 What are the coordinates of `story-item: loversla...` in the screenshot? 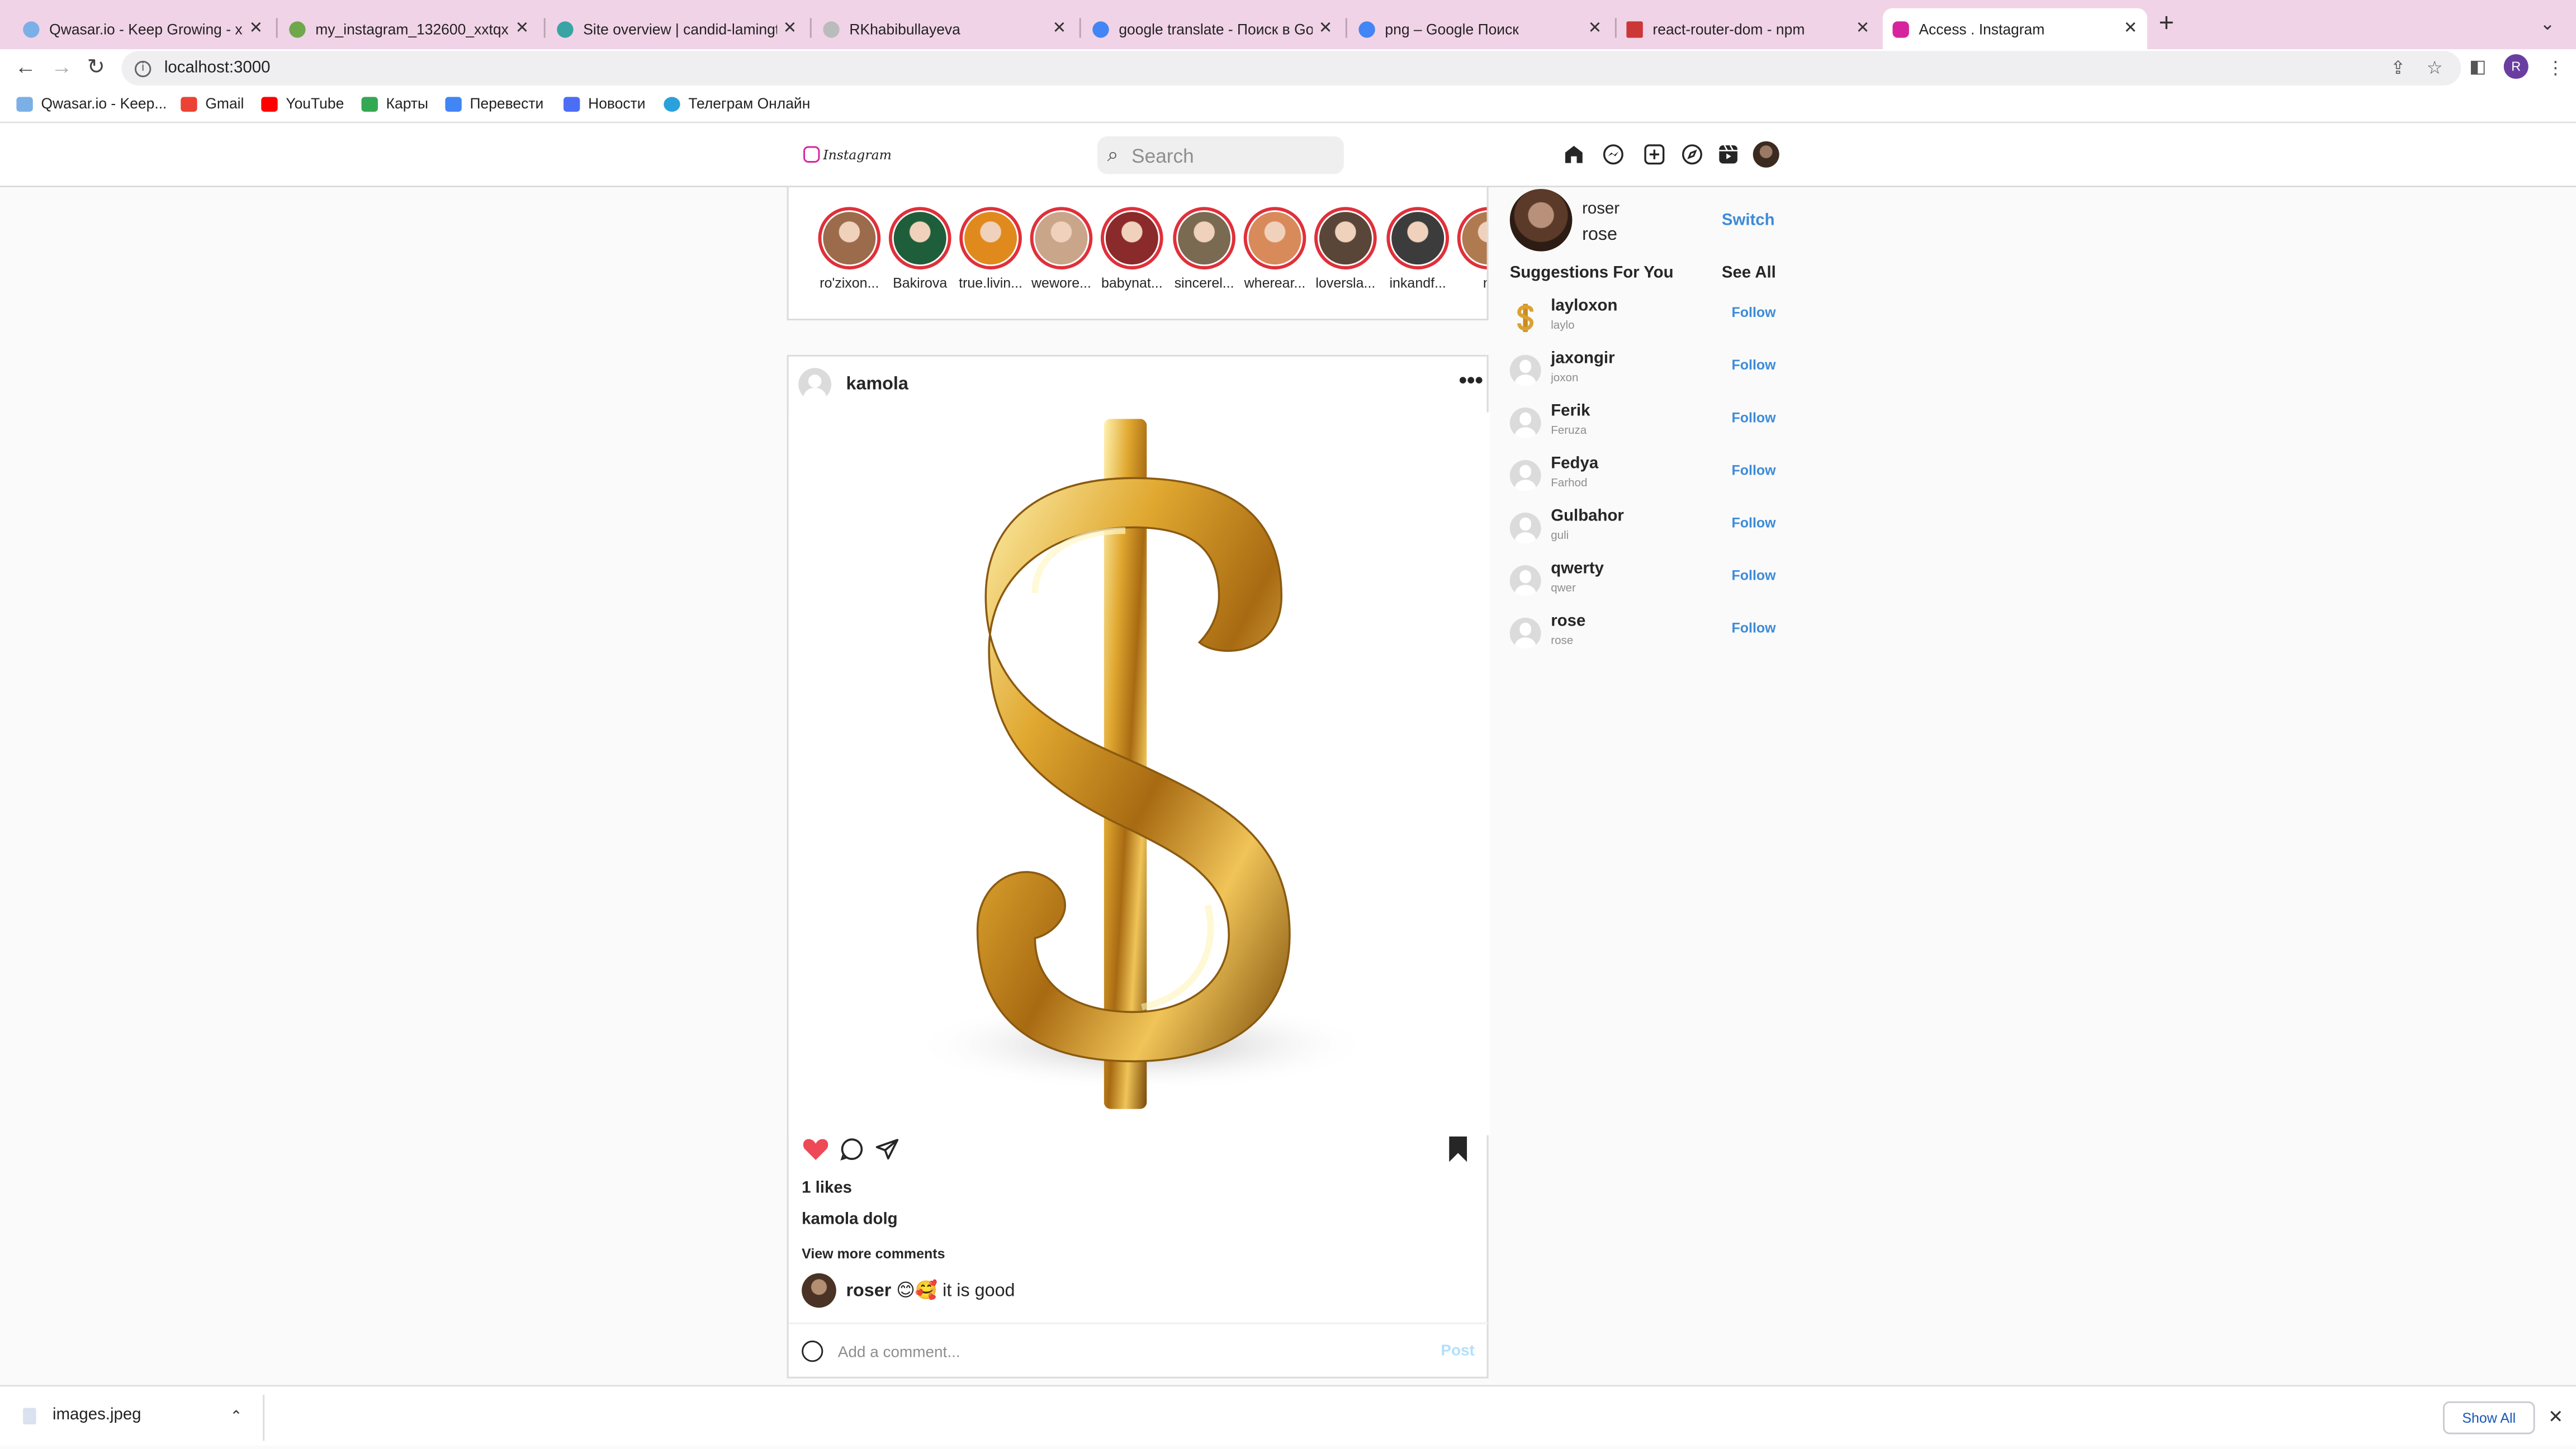 It's located at (1346, 249).